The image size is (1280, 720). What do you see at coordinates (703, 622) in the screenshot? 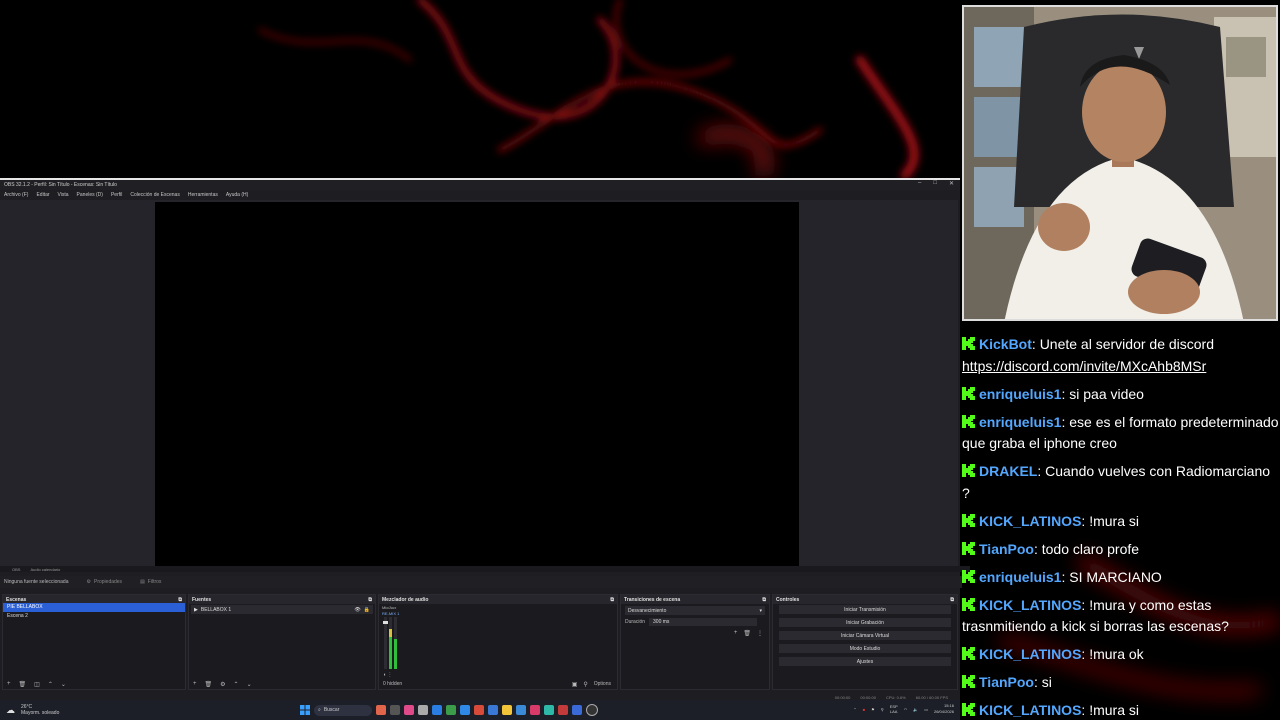
I see `duration-field: 300 ms` at bounding box center [703, 622].